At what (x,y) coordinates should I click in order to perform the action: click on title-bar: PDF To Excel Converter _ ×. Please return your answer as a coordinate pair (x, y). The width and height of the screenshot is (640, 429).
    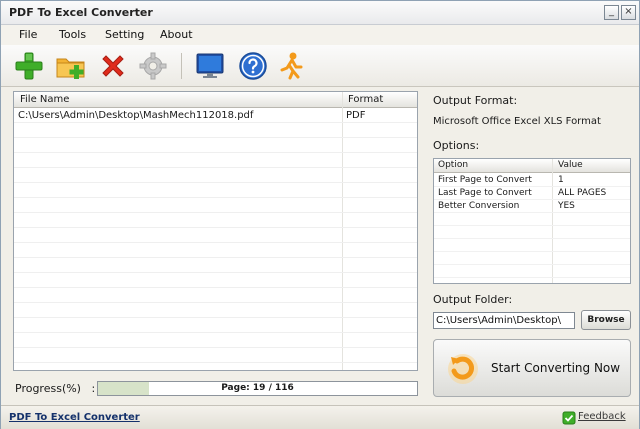
    Looking at the image, I should click on (320, 13).